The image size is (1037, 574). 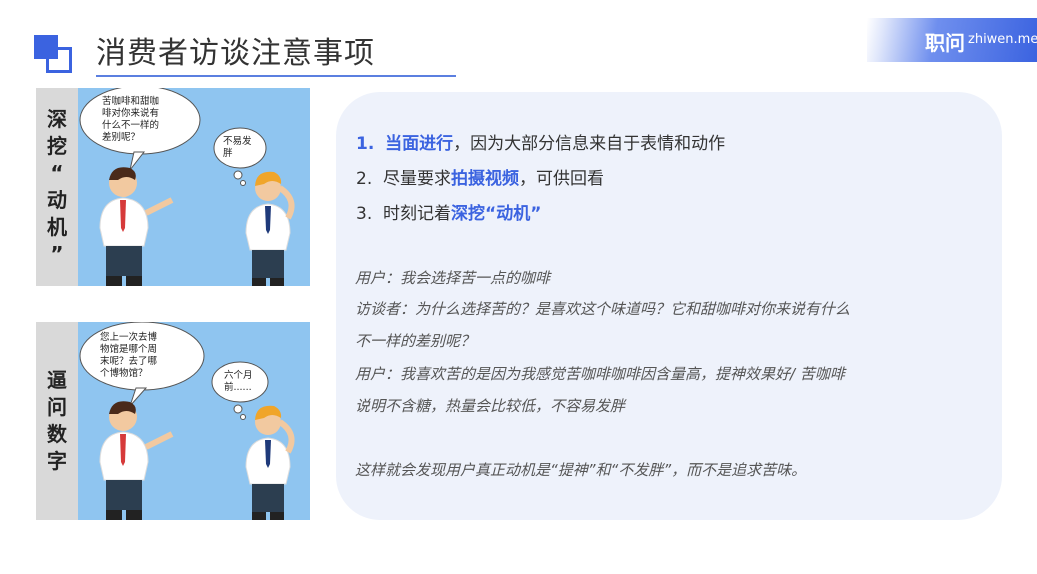 I want to click on point-3: 3. 时刻记着深挖“动机”, so click(x=449, y=214).